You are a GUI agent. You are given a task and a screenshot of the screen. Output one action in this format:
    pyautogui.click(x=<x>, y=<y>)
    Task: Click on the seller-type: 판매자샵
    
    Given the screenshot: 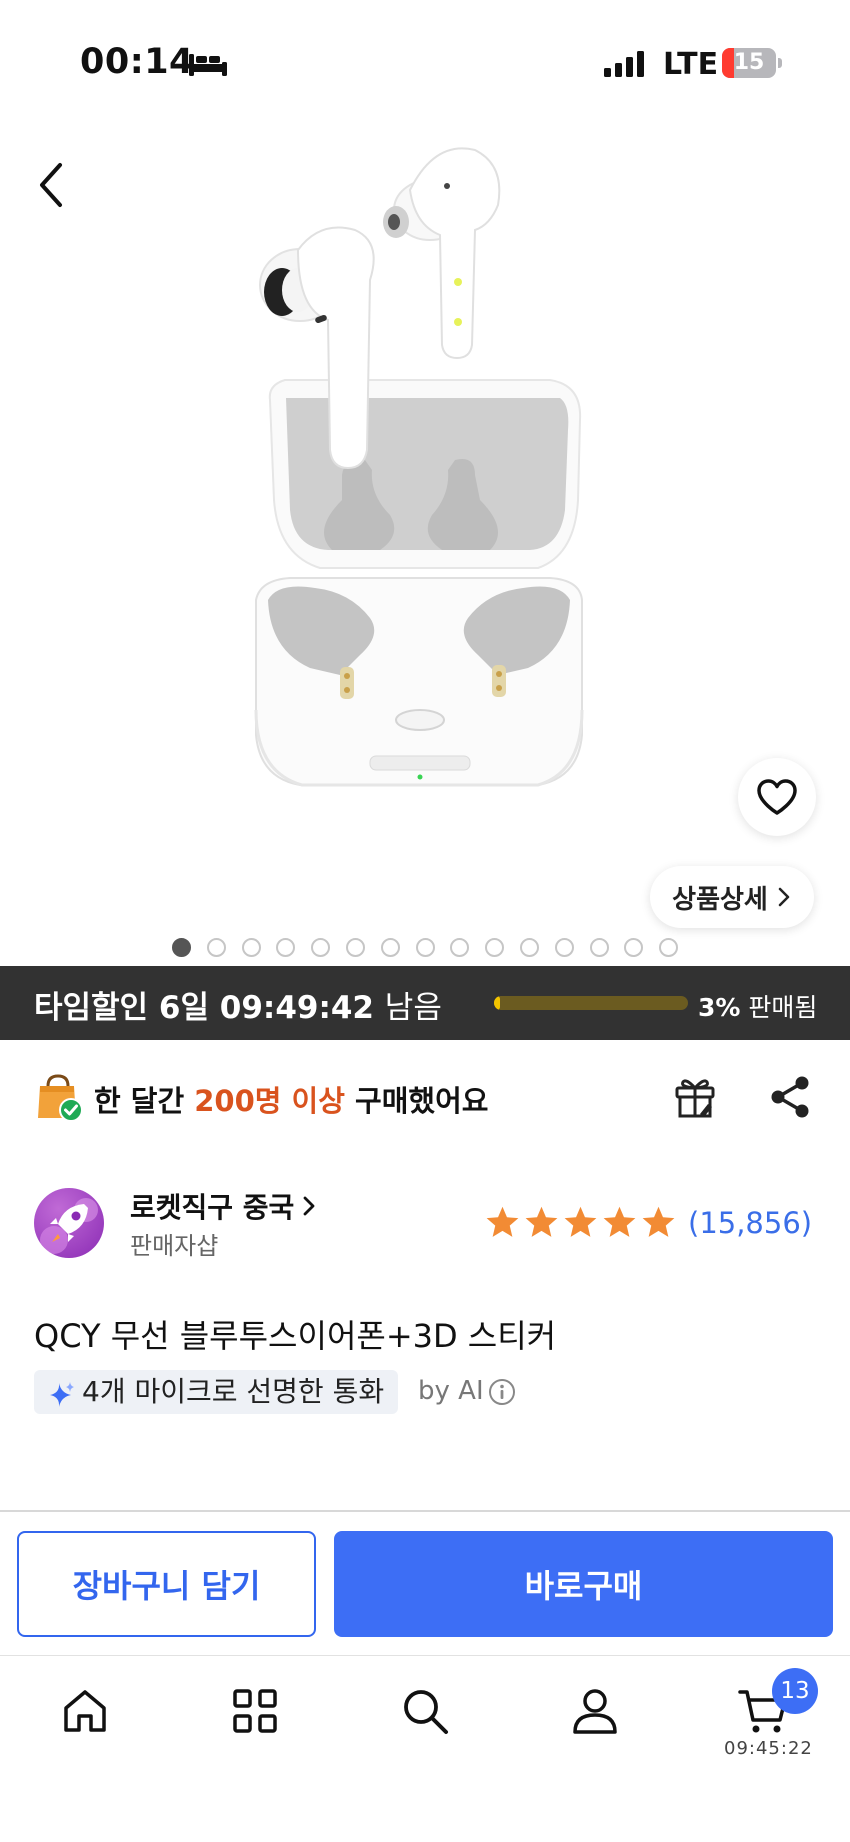 What is the action you would take?
    pyautogui.click(x=174, y=1246)
    